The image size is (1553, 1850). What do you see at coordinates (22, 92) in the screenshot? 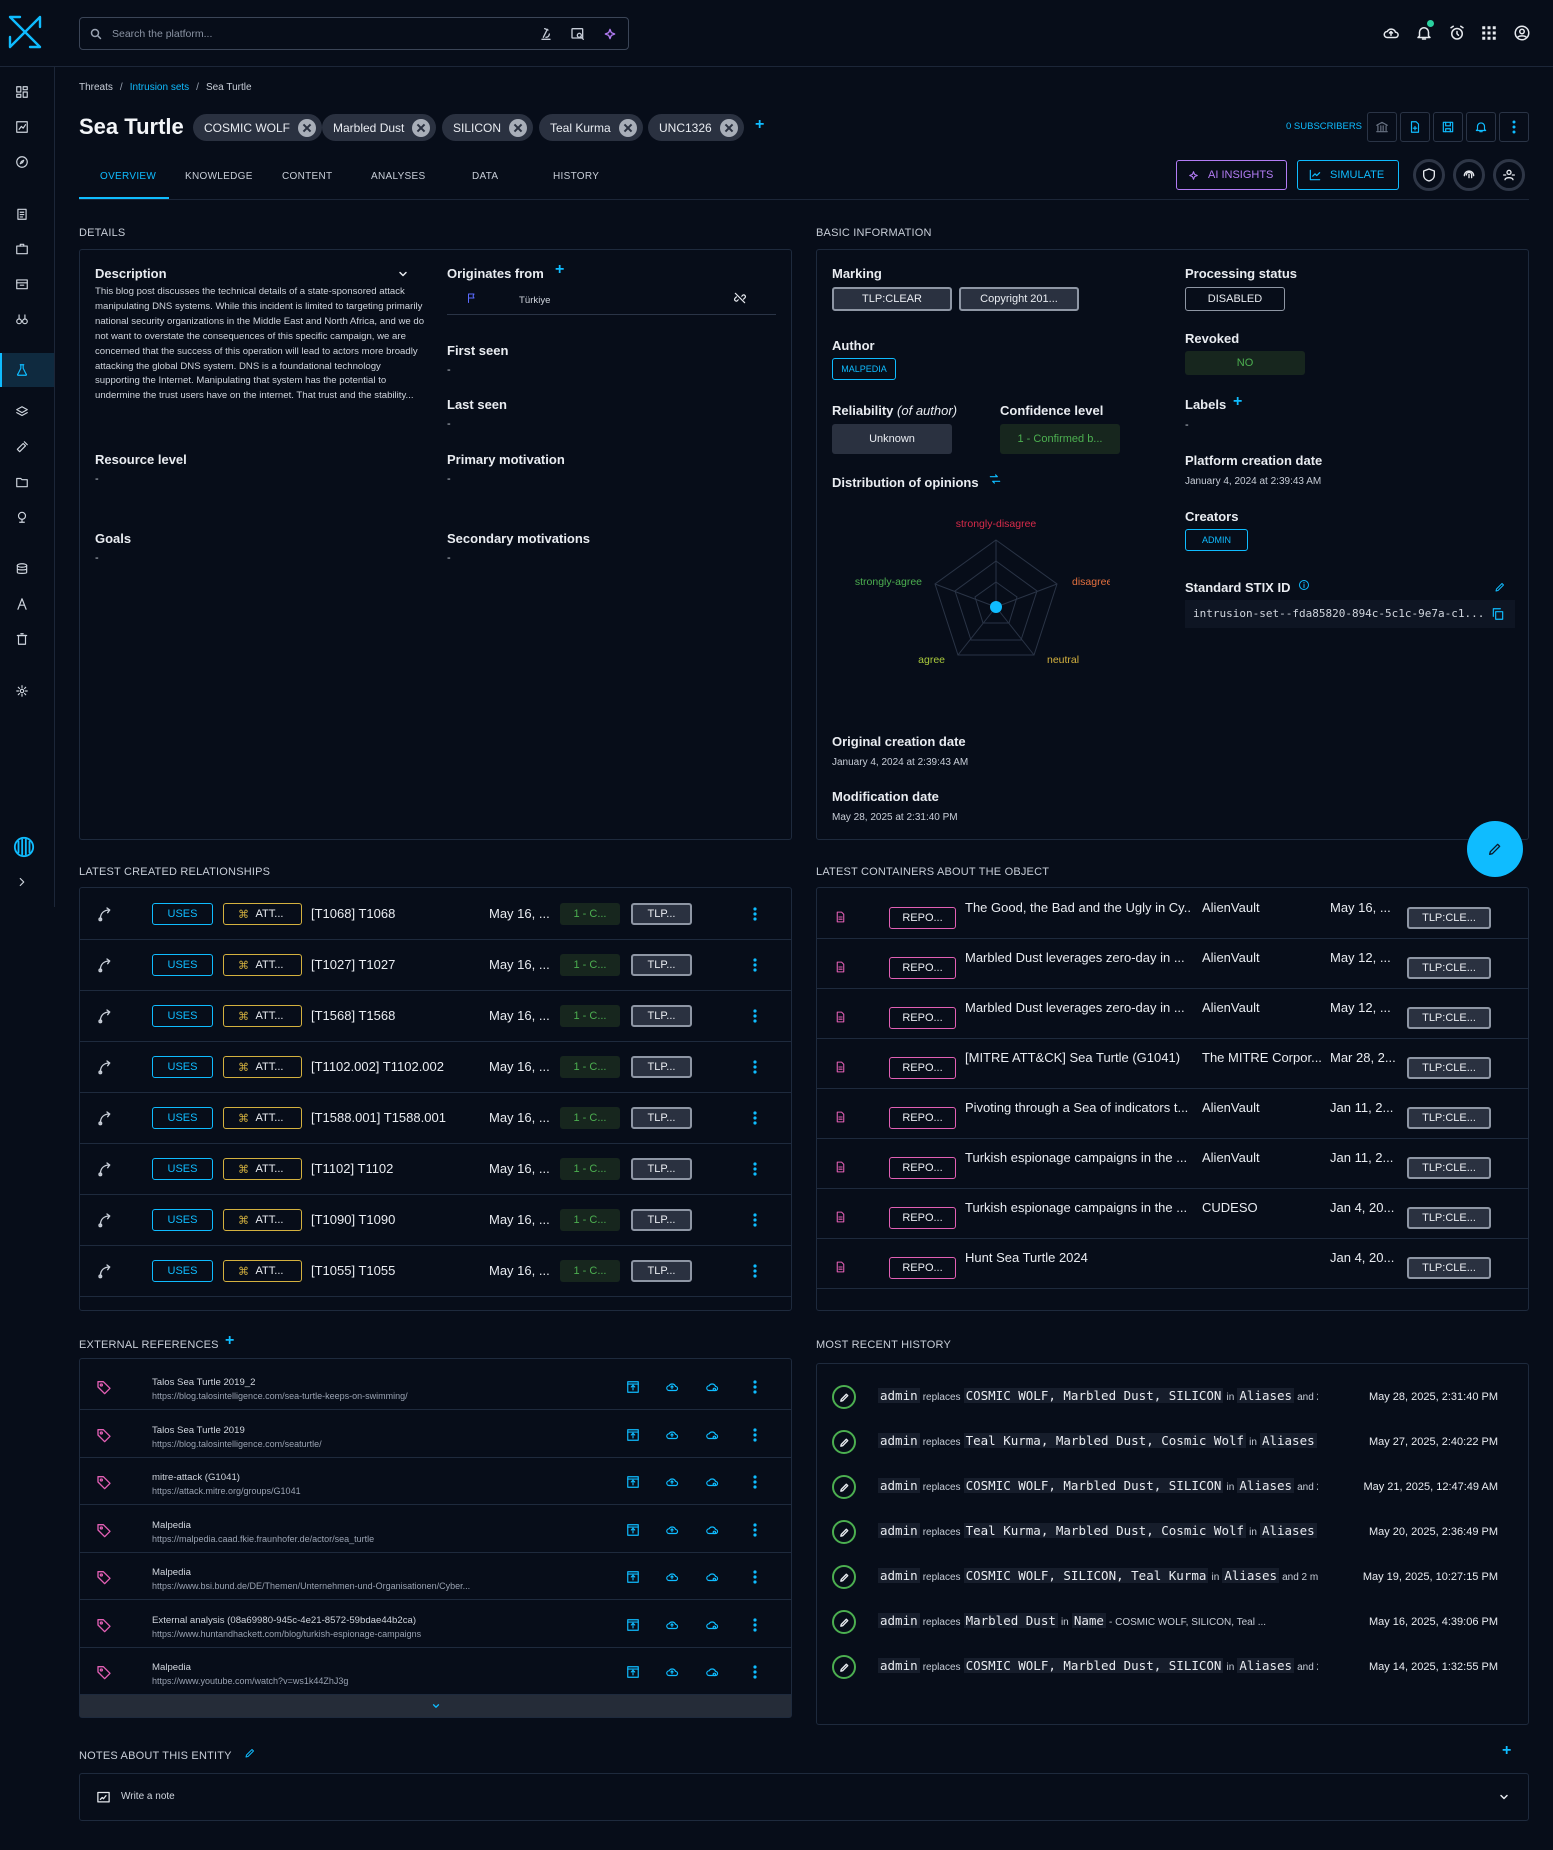
I see `dashboard-icon` at bounding box center [22, 92].